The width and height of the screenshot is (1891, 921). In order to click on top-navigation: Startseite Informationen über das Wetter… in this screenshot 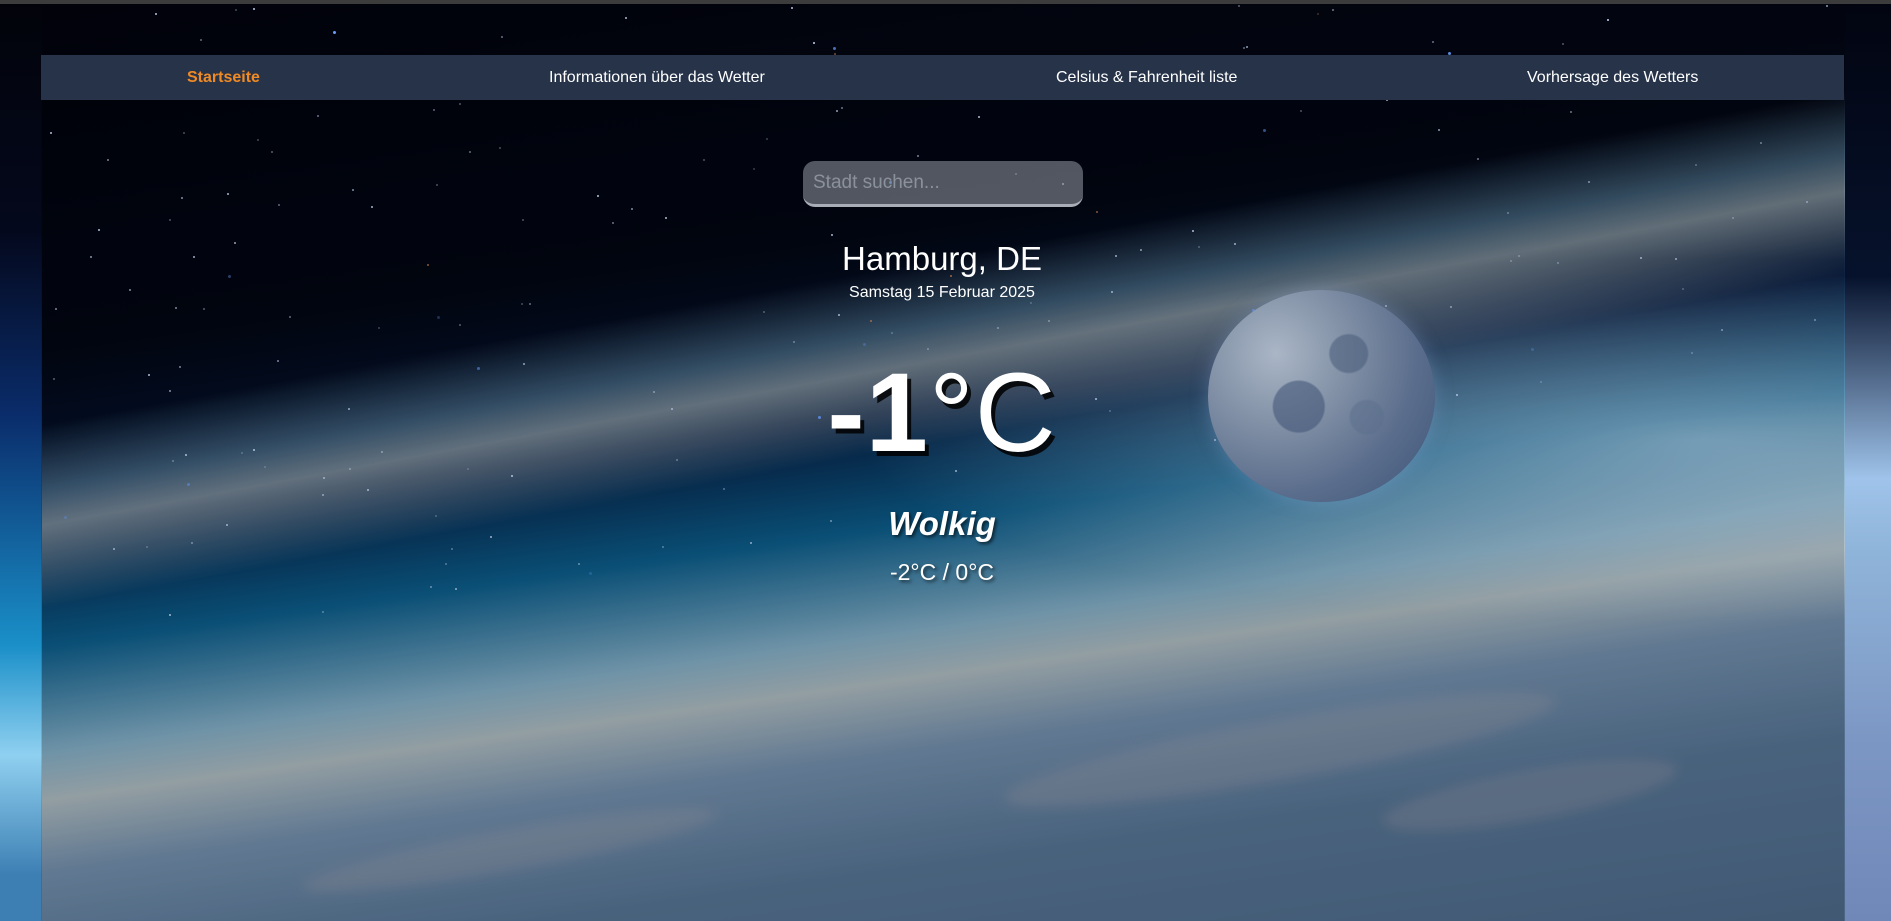, I will do `click(942, 77)`.